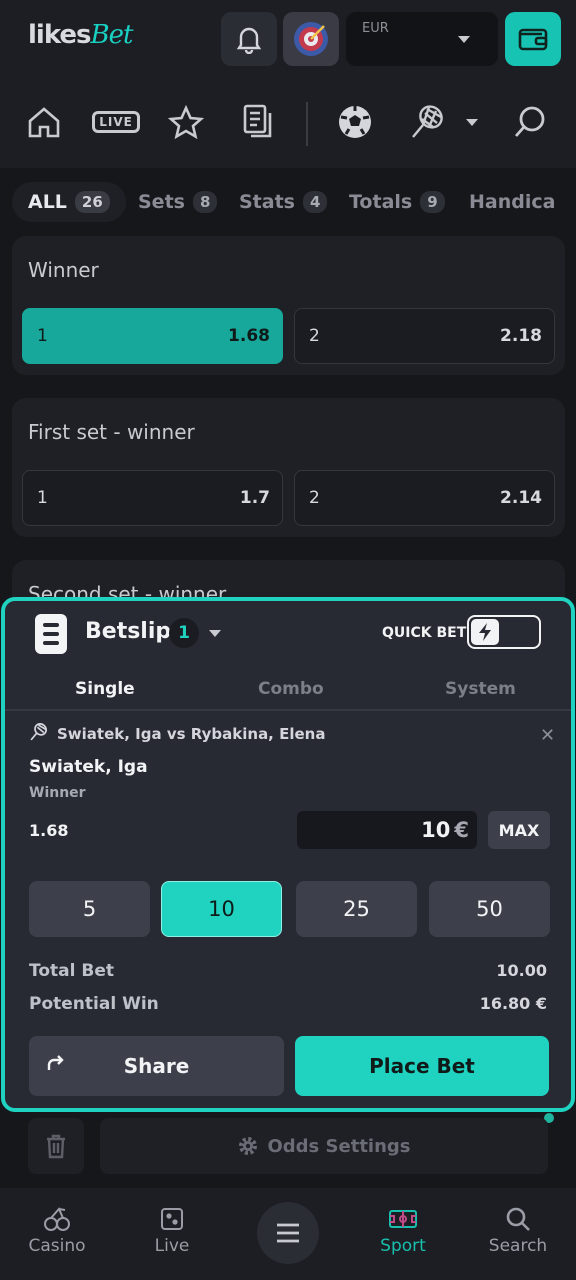 The image size is (576, 1280). Describe the element at coordinates (69, 202) in the screenshot. I see `tab-all: ALL 26` at that location.